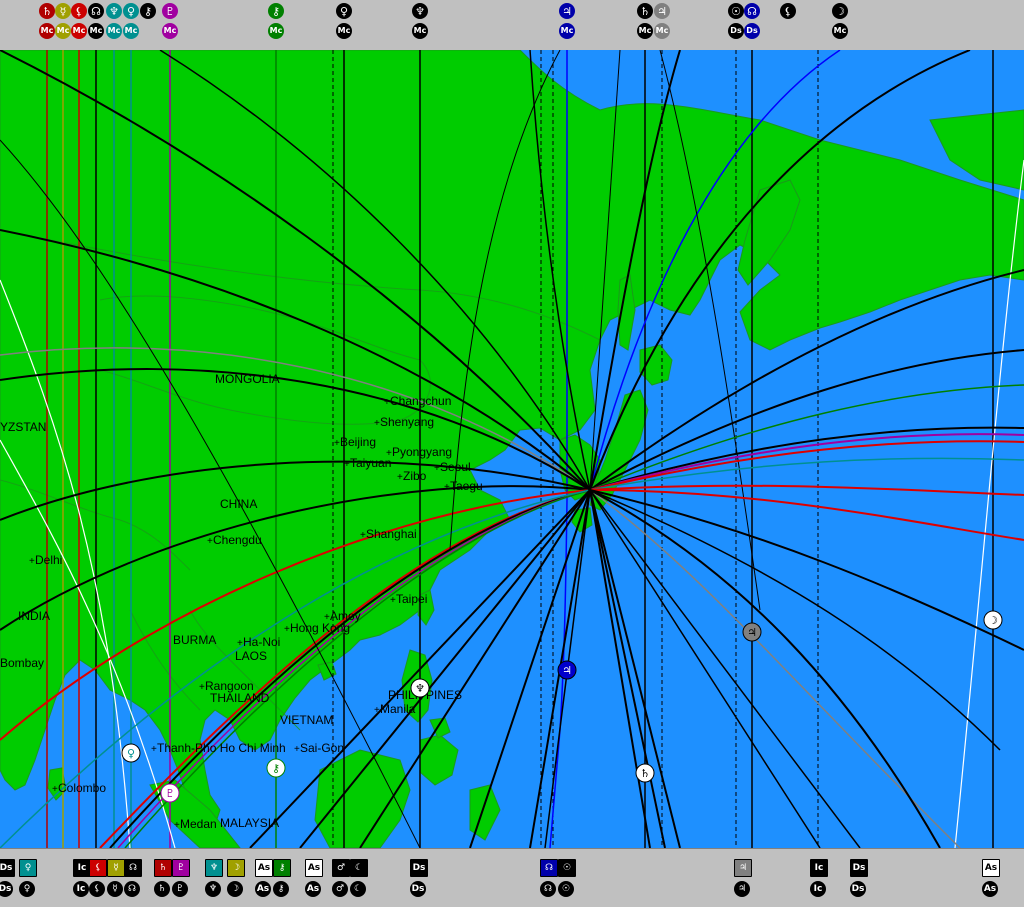 This screenshot has width=1024, height=907. I want to click on bot-pluto-secondary: ♇, so click(180, 889).